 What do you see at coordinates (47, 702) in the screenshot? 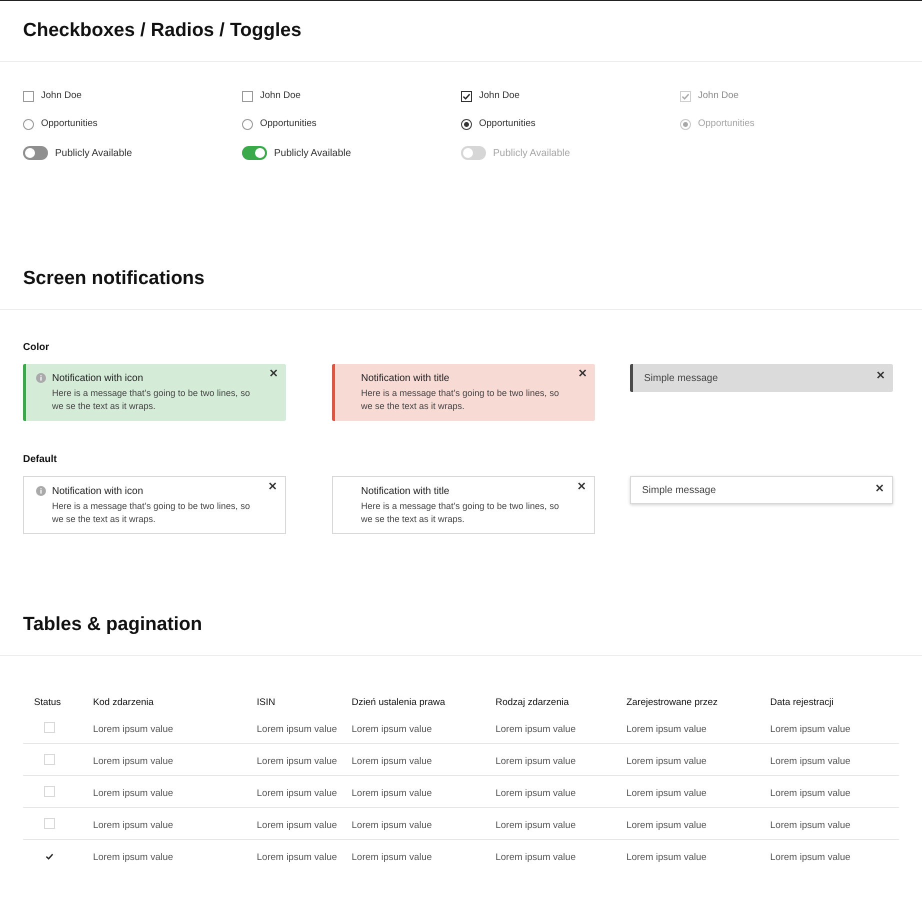
I see `column-header: Status` at bounding box center [47, 702].